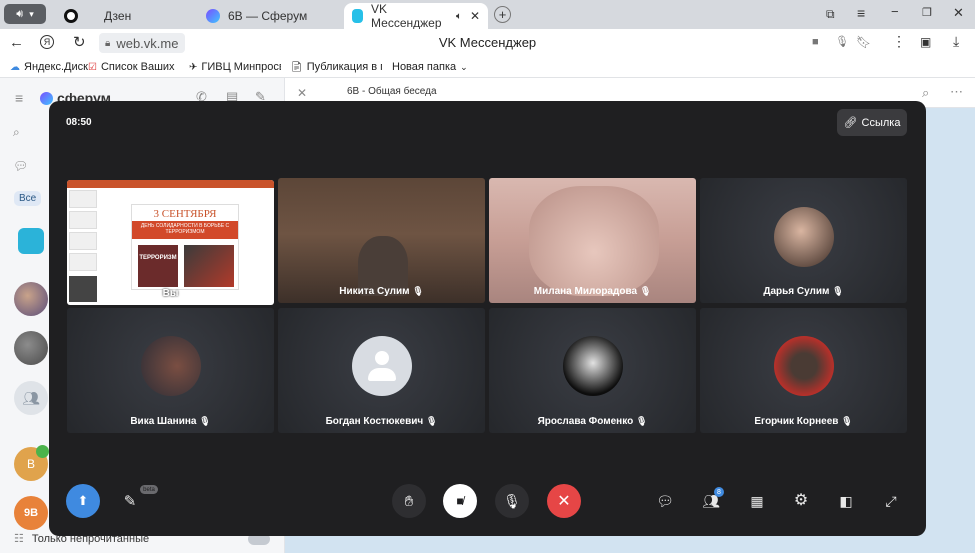 The width and height of the screenshot is (975, 553). What do you see at coordinates (158, 258) in the screenshot?
I see `poster-text: ТЕРРОРИЗМ` at bounding box center [158, 258].